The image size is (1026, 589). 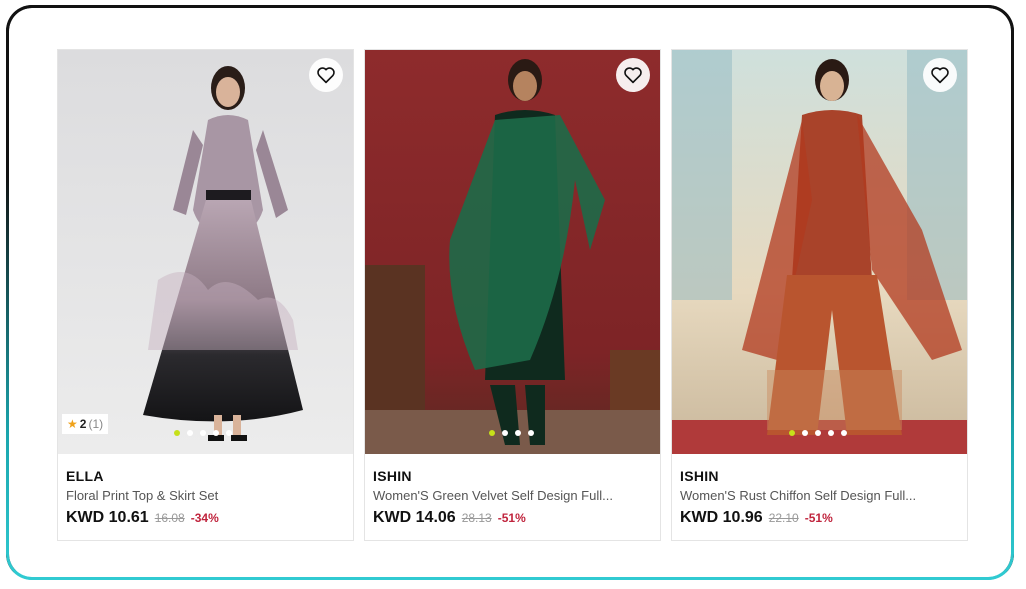 I want to click on rating-value: 2, so click(x=83, y=424).